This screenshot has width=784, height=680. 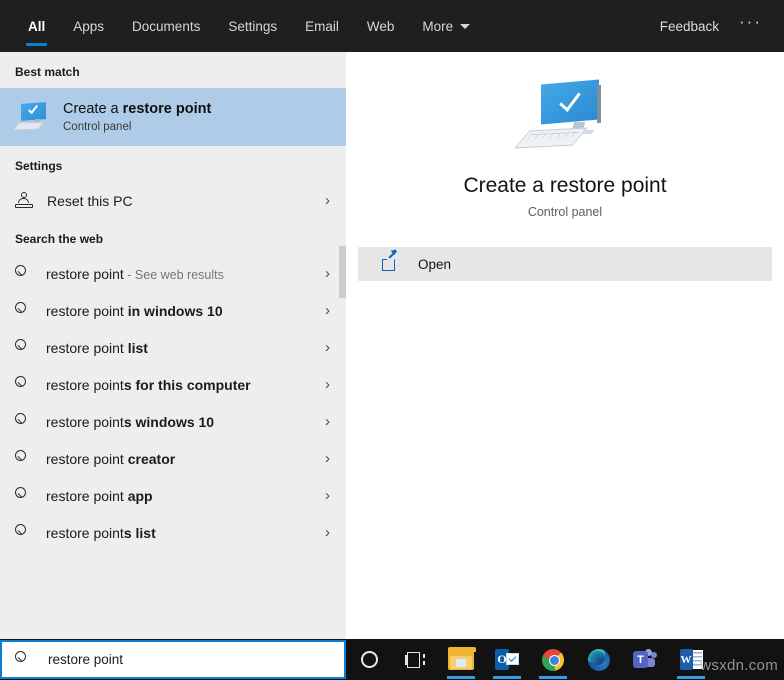 I want to click on task-view-icon, so click(x=415, y=659).